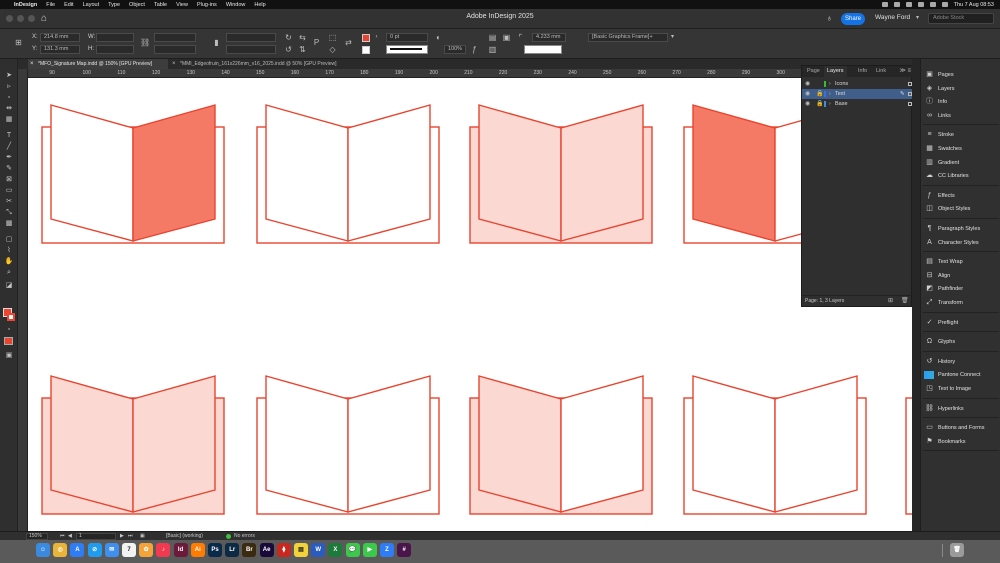 This screenshot has width=1000, height=563. I want to click on new-layer-icon: ⊞, so click(890, 301).